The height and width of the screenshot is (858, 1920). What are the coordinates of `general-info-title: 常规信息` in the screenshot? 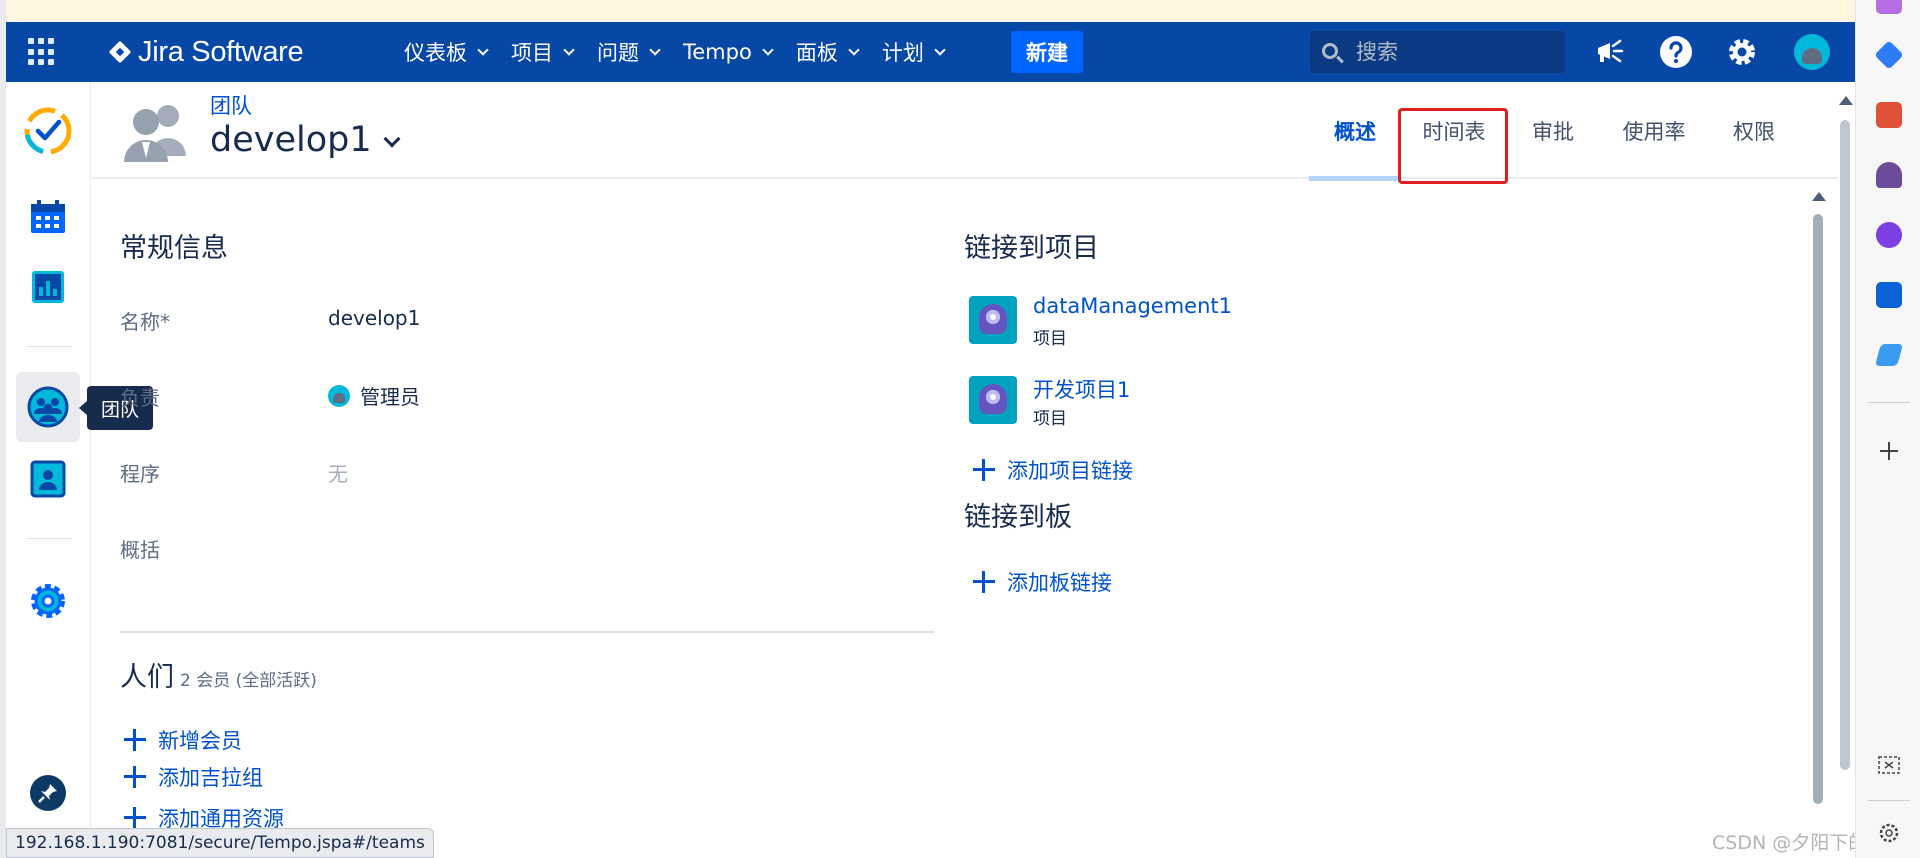 It's located at (174, 248).